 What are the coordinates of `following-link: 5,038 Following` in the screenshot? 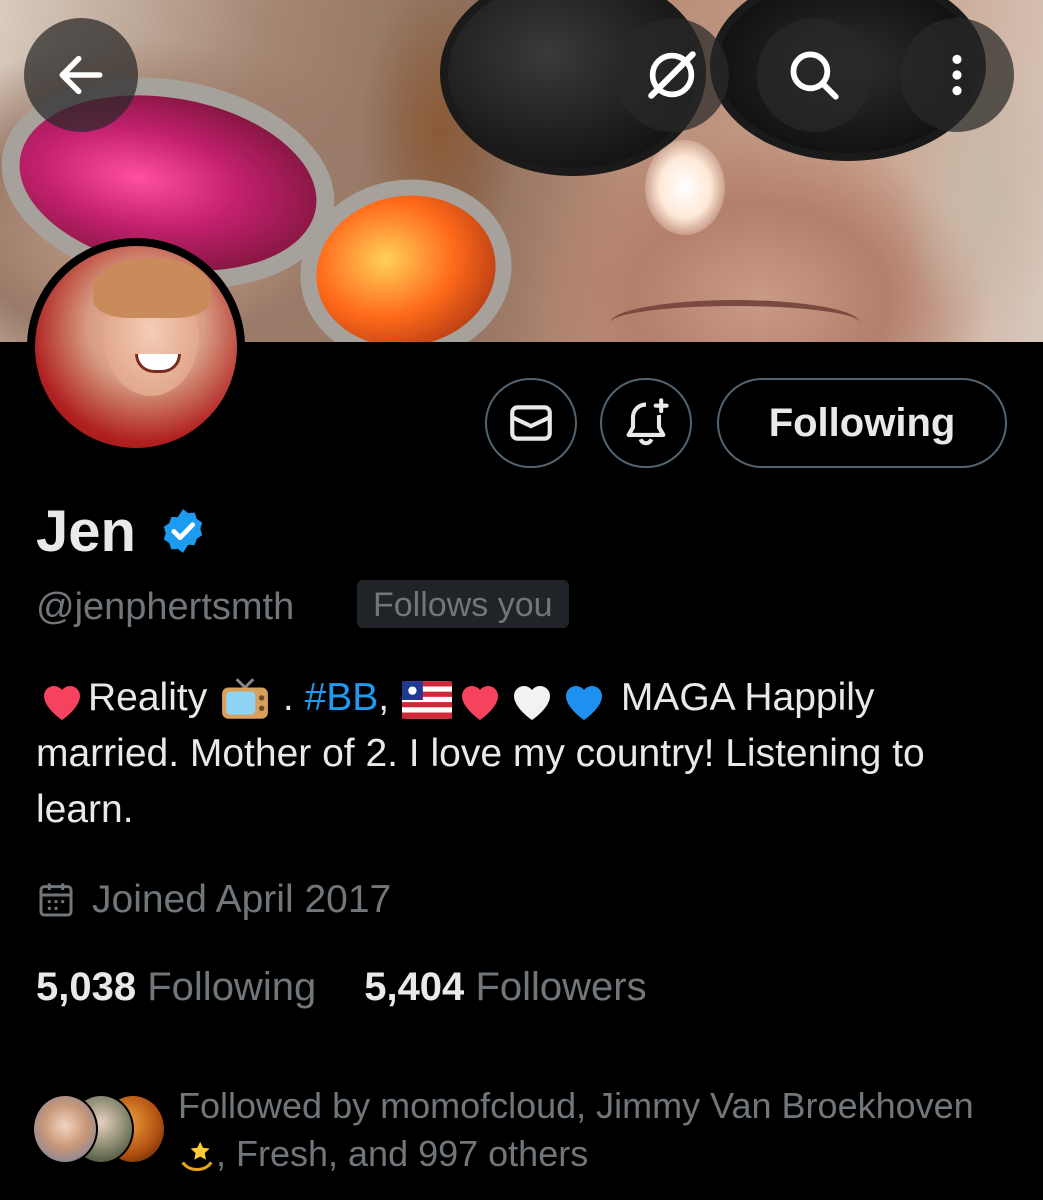 It's located at (176, 987).